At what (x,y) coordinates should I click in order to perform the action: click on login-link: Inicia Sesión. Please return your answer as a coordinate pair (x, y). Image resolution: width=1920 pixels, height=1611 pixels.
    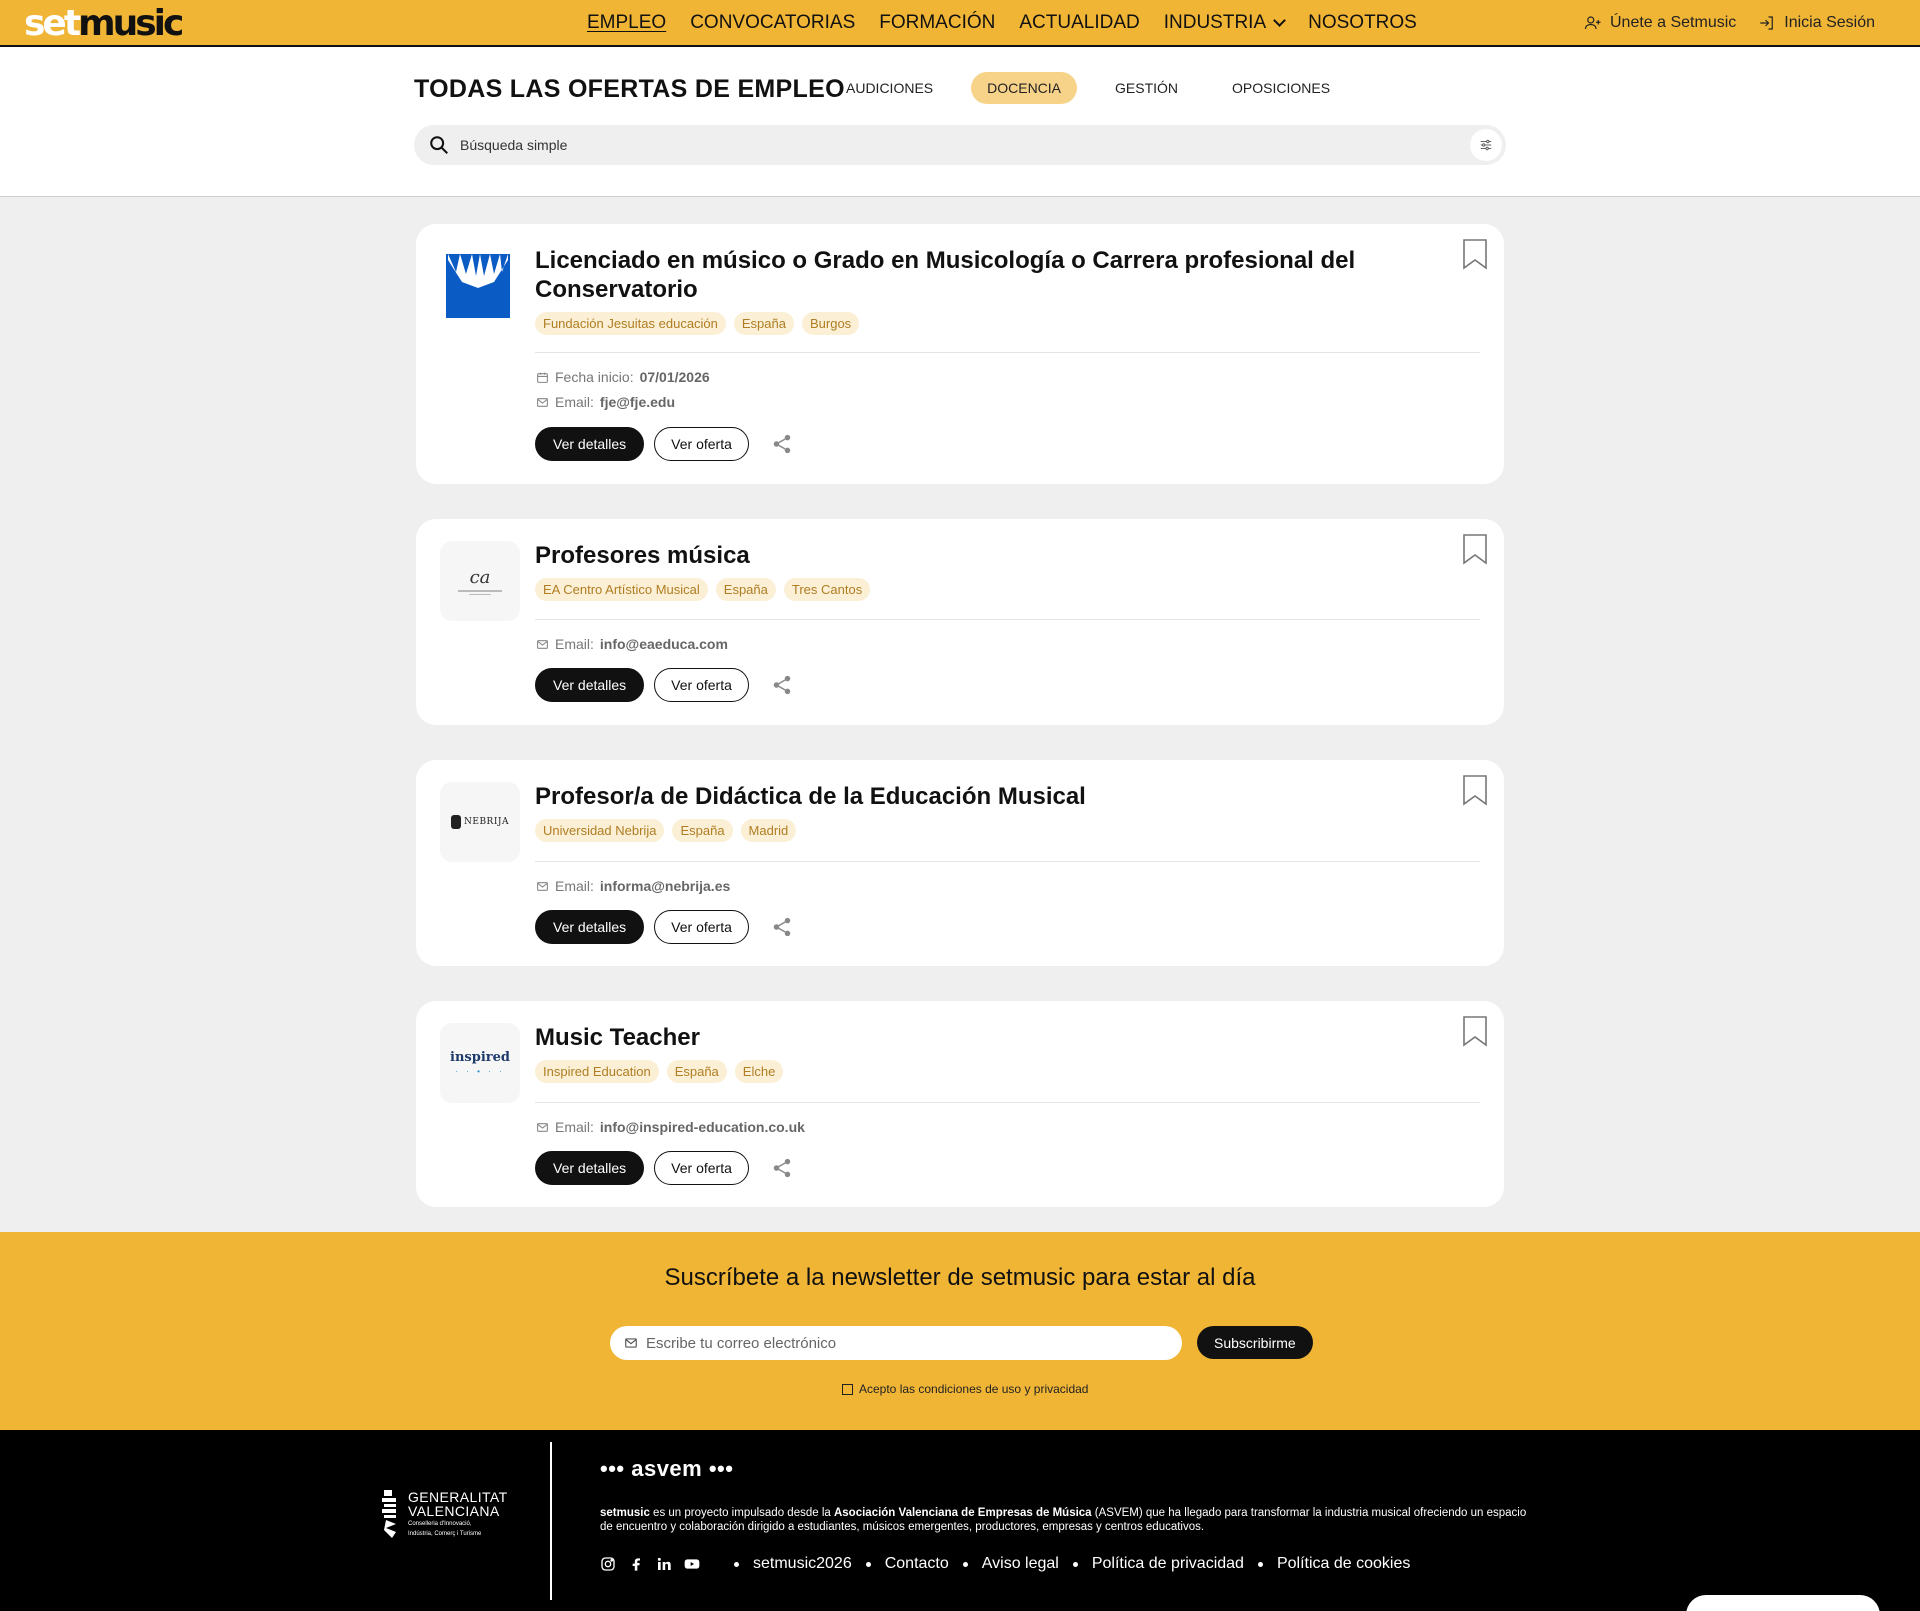
    Looking at the image, I should click on (1816, 23).